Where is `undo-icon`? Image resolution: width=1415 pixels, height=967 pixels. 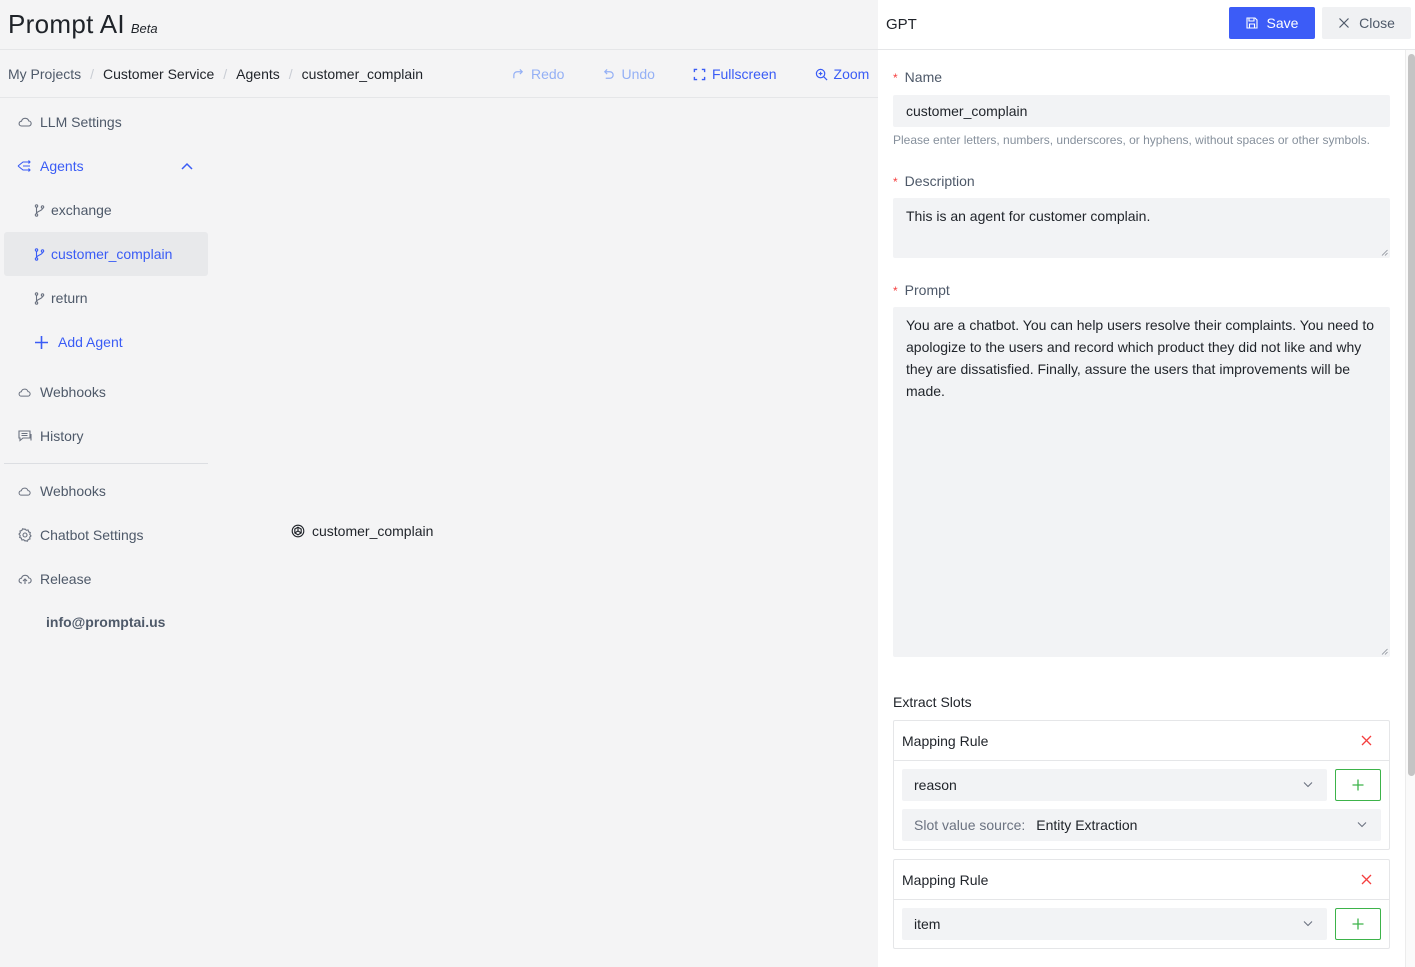
undo-icon is located at coordinates (609, 73).